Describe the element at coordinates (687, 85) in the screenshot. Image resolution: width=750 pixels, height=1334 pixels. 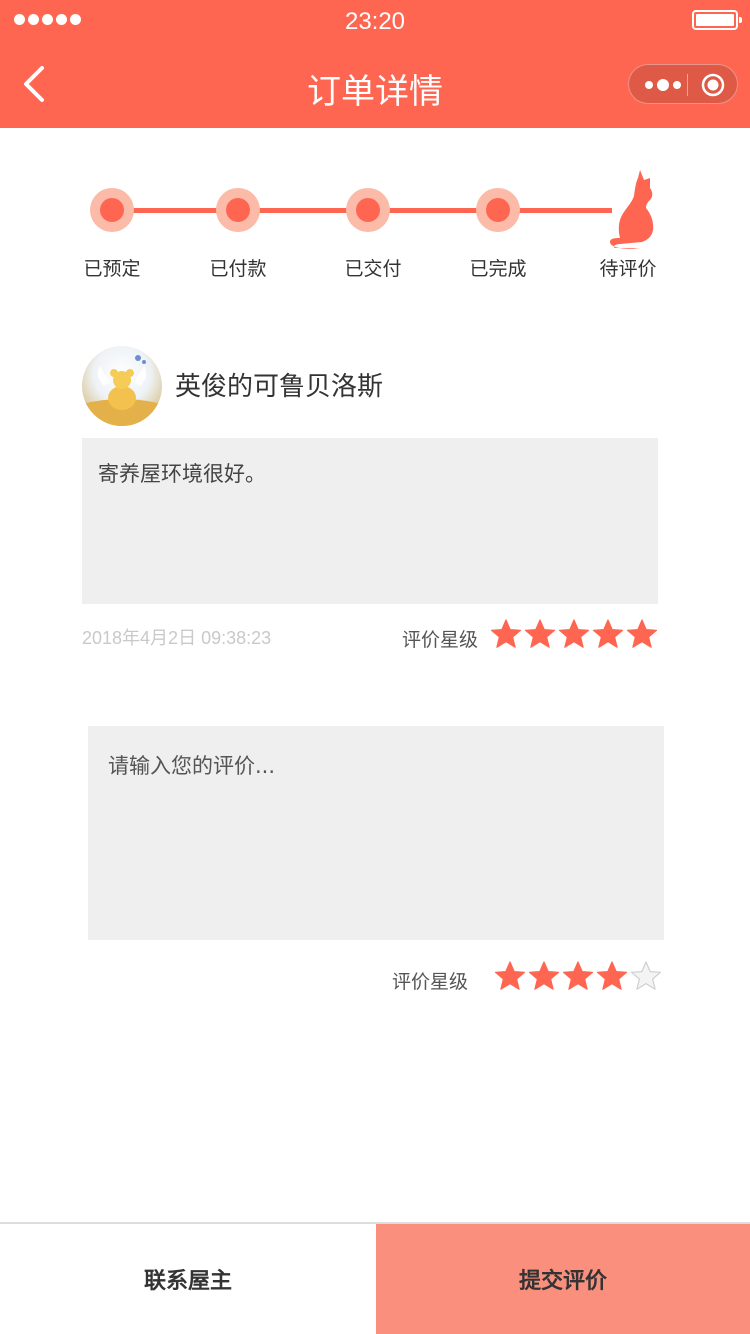
I see `capsule-divider` at that location.